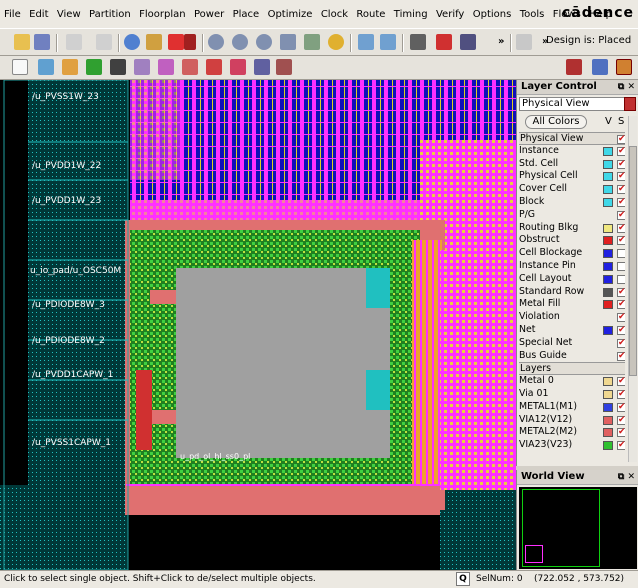  I want to click on menu-power: Power, so click(209, 14).